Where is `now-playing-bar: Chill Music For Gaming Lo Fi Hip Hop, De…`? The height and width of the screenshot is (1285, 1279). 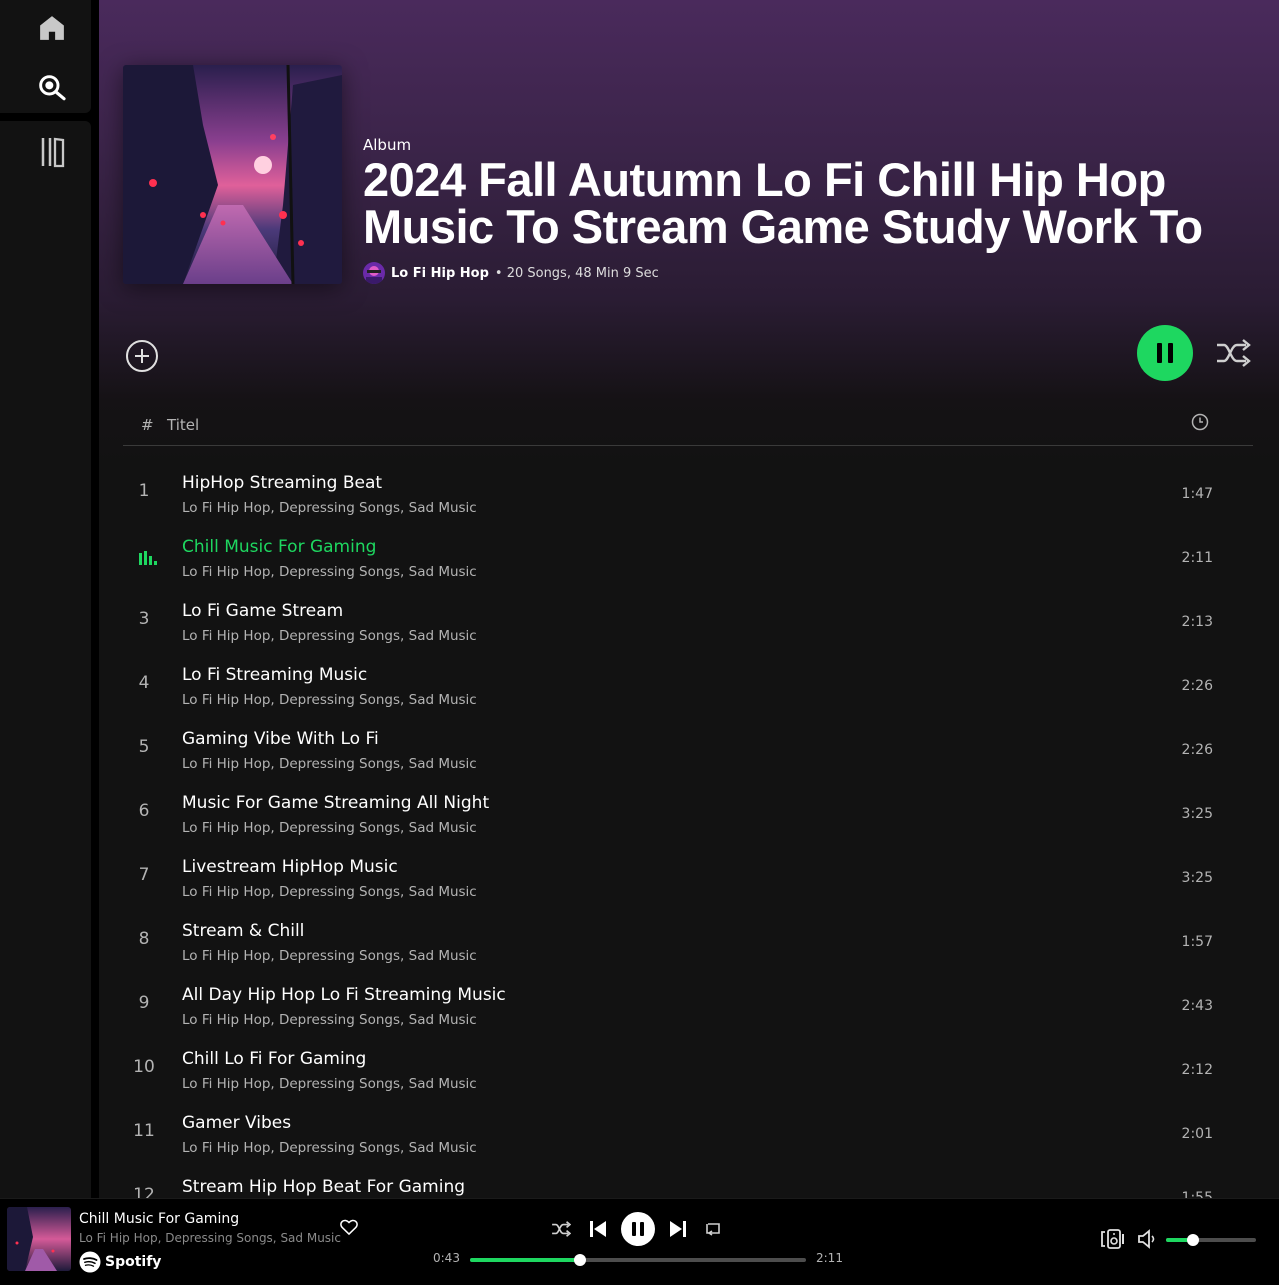 now-playing-bar: Chill Music For Gaming Lo Fi Hip Hop, De… is located at coordinates (639, 1241).